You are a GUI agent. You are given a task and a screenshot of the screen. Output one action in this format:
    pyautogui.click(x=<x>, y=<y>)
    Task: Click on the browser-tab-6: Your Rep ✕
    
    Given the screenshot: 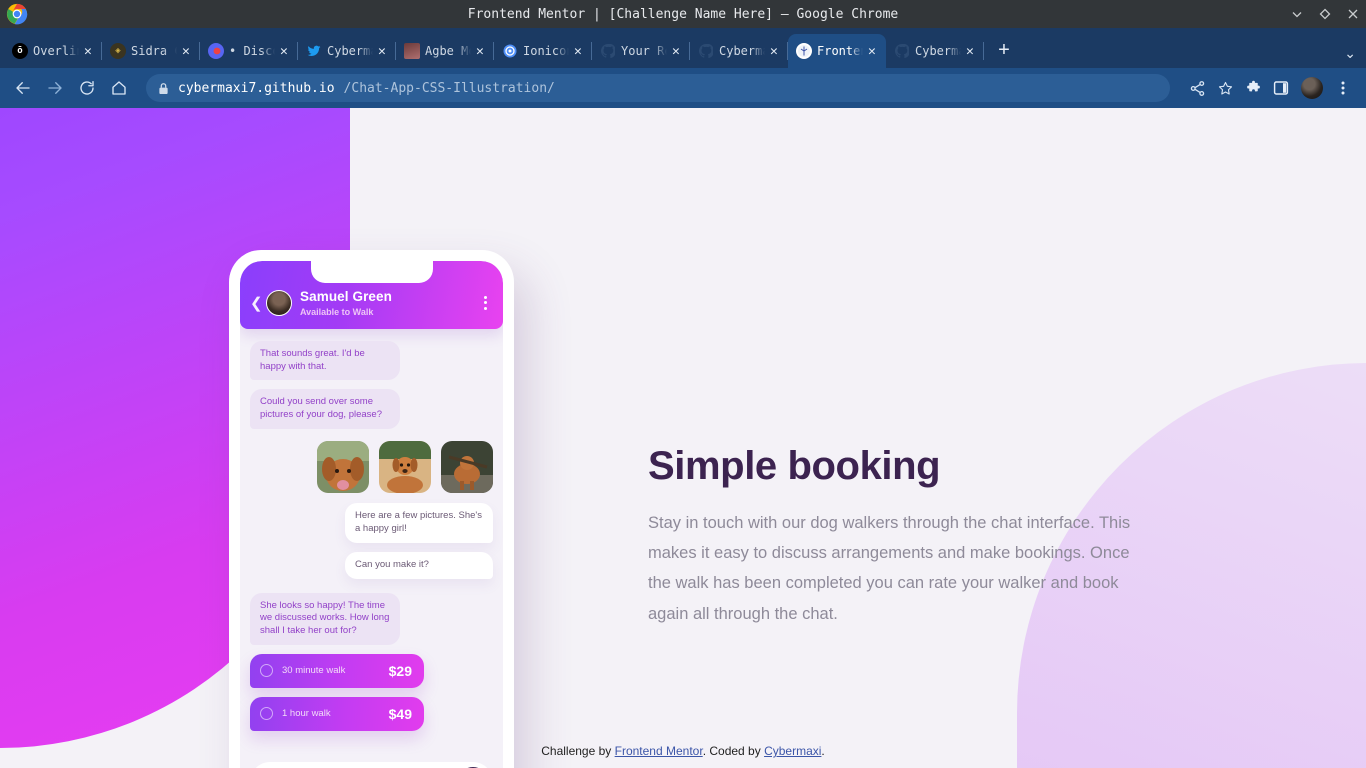 What is the action you would take?
    pyautogui.click(x=641, y=51)
    